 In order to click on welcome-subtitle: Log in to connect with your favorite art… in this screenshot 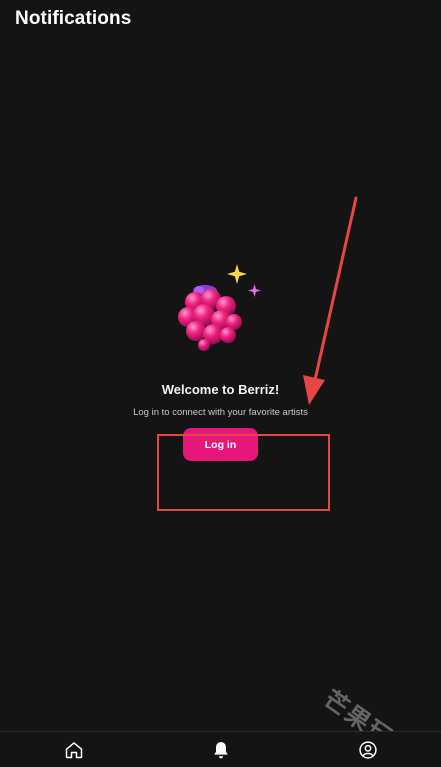, I will do `click(220, 412)`.